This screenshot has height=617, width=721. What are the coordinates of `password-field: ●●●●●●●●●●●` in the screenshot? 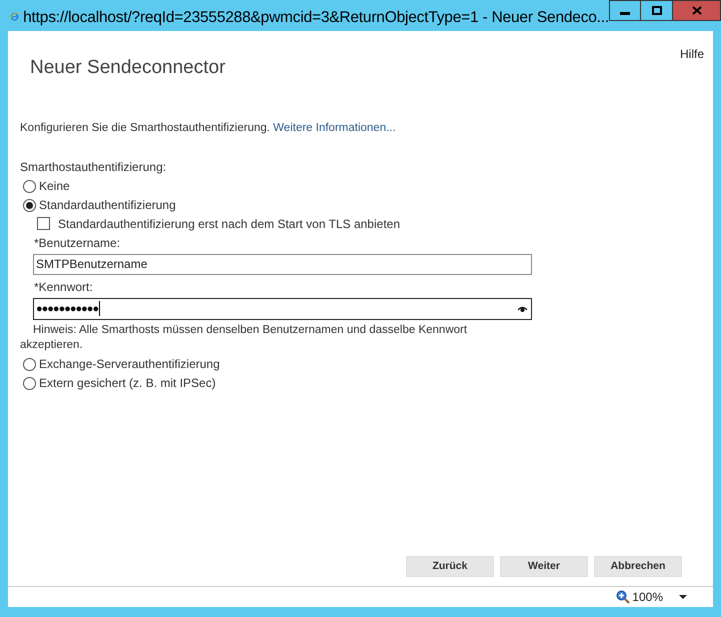 It's located at (282, 309).